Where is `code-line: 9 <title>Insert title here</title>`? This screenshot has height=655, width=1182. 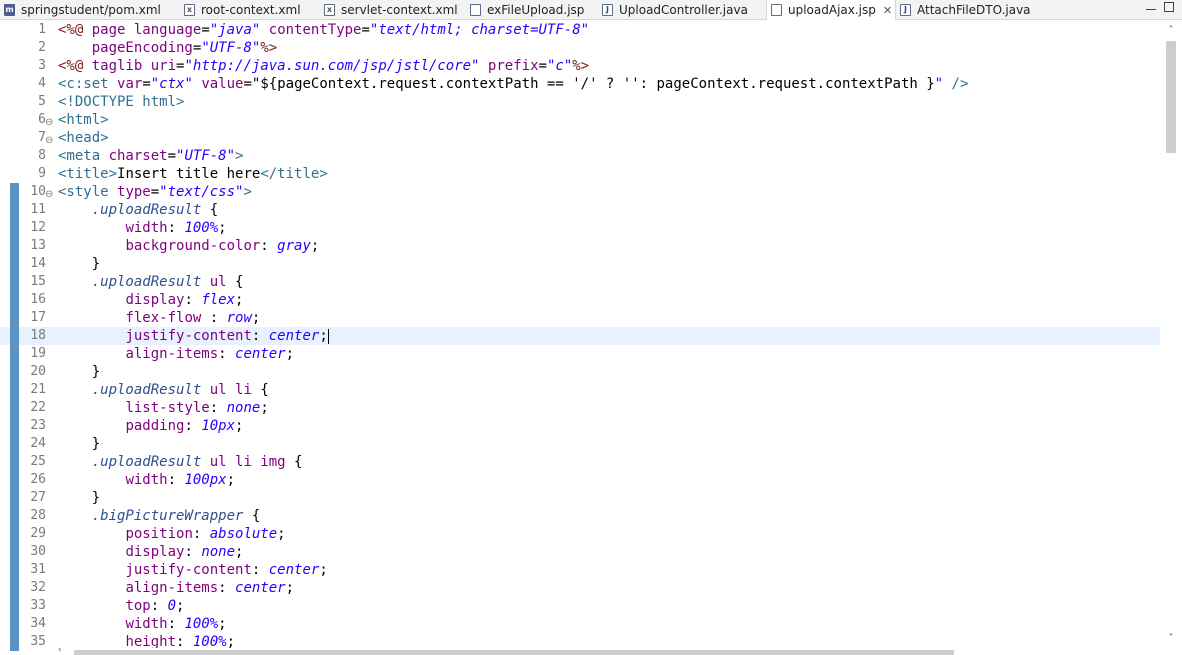
code-line: 9 <title>Insert title here</title> is located at coordinates (580, 174).